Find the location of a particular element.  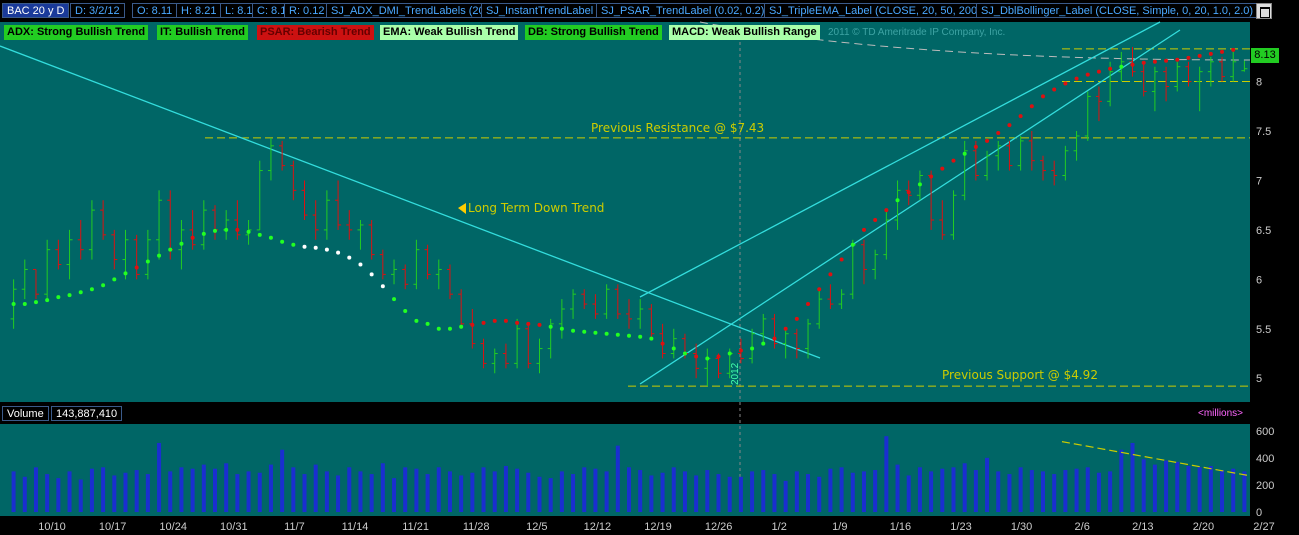

date-tick-label: 2/13 is located at coordinates (1142, 527).